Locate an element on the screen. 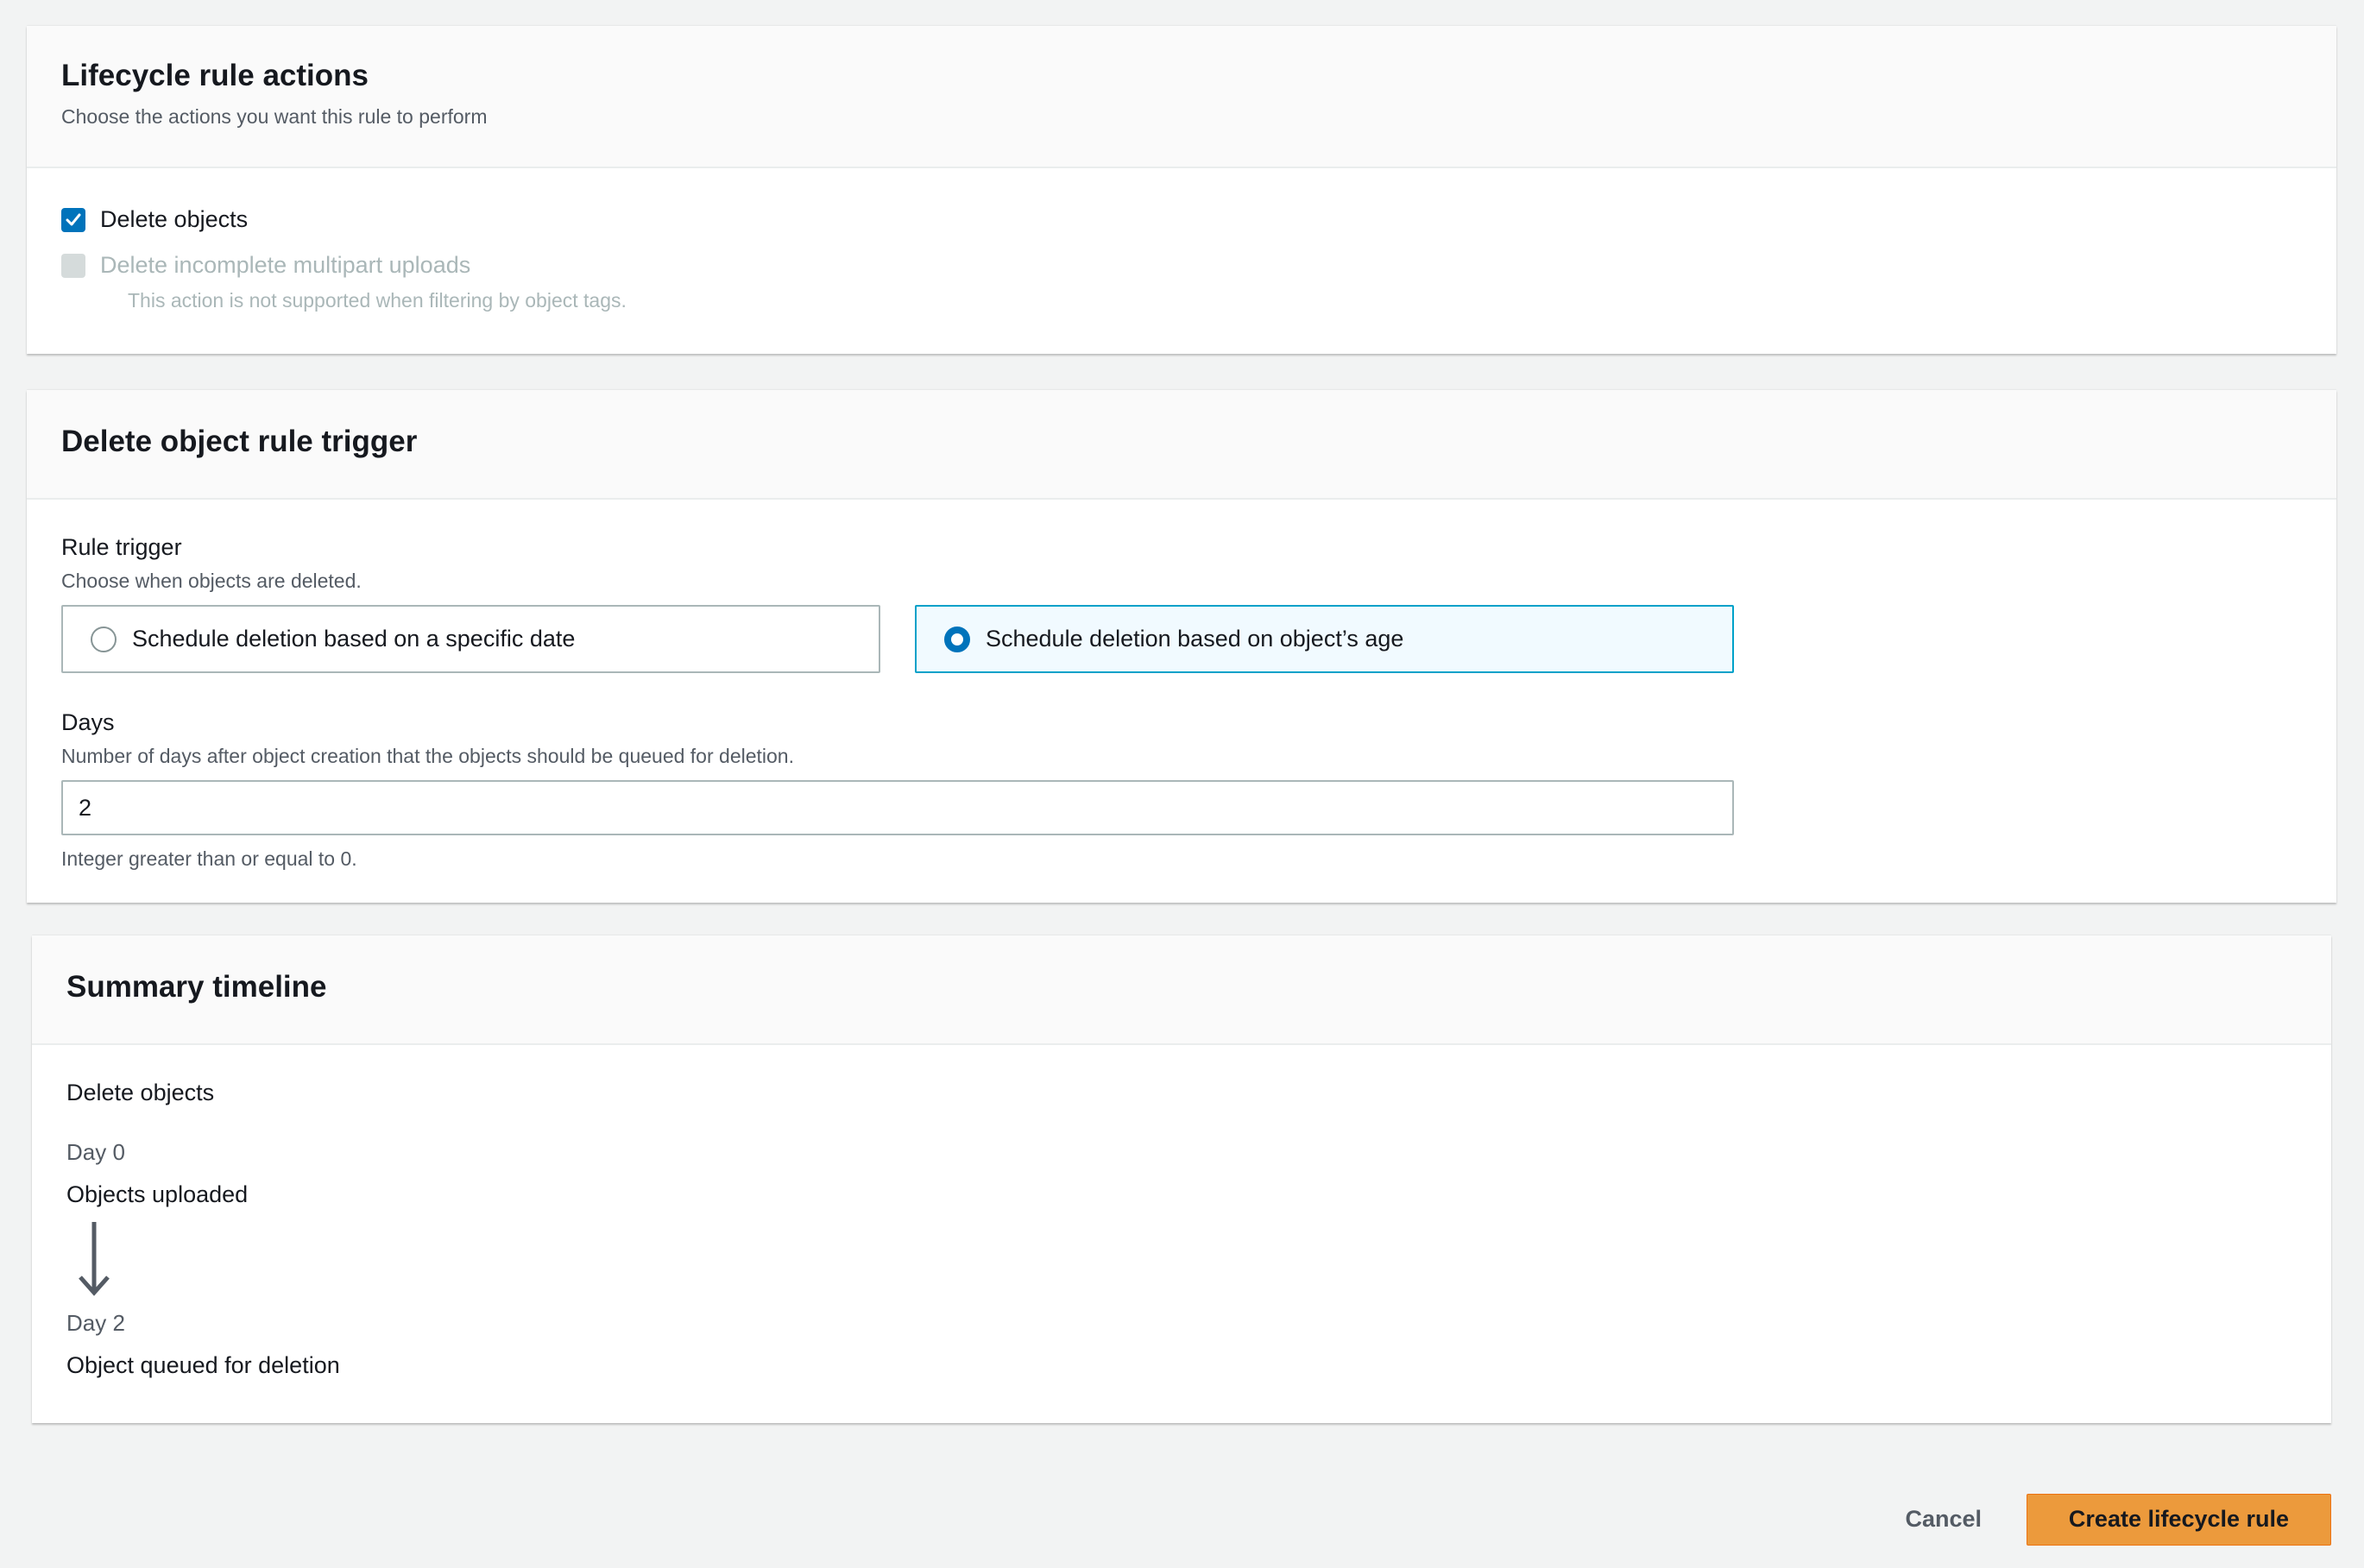 The height and width of the screenshot is (1568, 2364). create-lifecycle-rule-button: Create lifecycle rule is located at coordinates (2179, 1520).